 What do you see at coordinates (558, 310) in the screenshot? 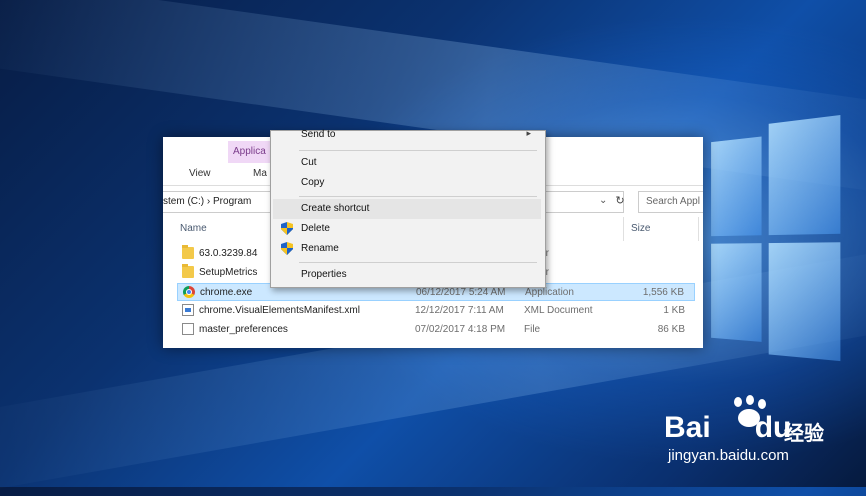
I see `file-type: XML Document` at bounding box center [558, 310].